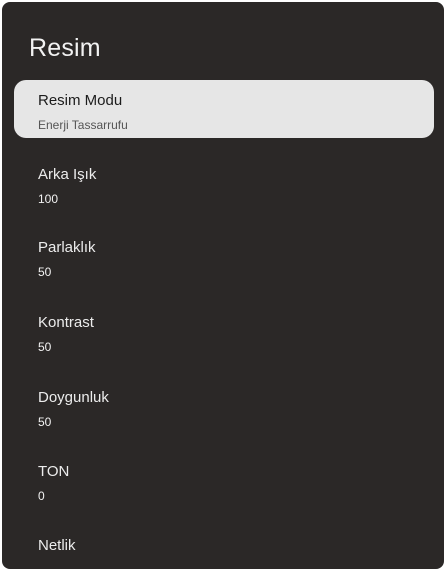 Image resolution: width=446 pixels, height=571 pixels. Describe the element at coordinates (224, 256) in the screenshot. I see `menu-item-parlaklik: Parlaklık 50` at that location.